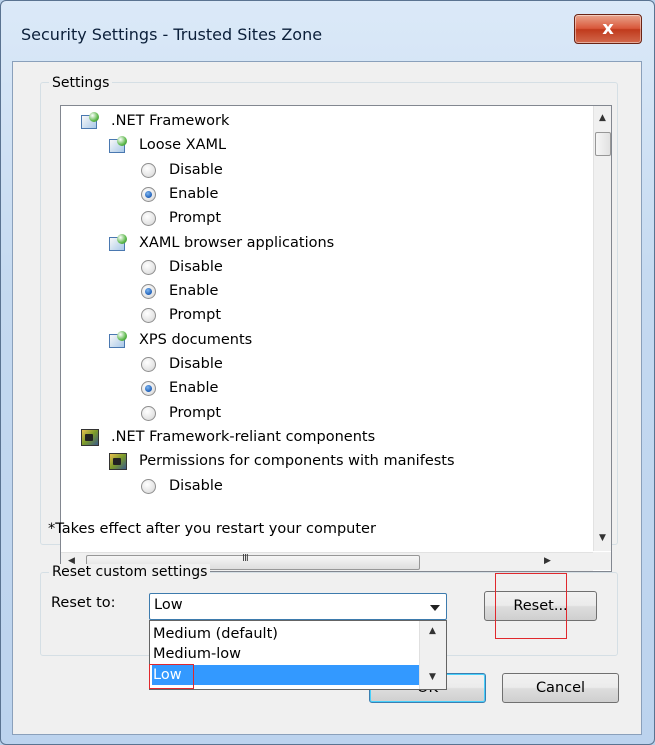  What do you see at coordinates (171, 676) in the screenshot?
I see `annotation-box-low` at bounding box center [171, 676].